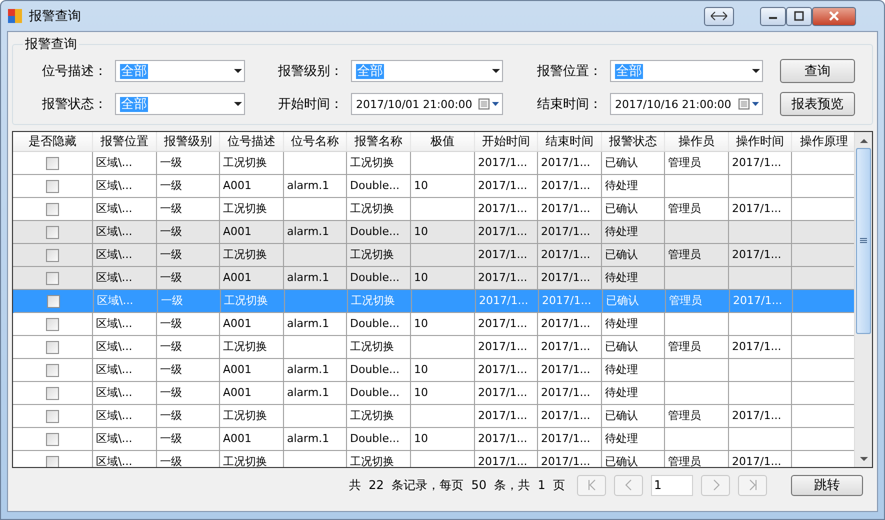  What do you see at coordinates (252, 141) in the screenshot?
I see `column-header: 位号描述` at bounding box center [252, 141].